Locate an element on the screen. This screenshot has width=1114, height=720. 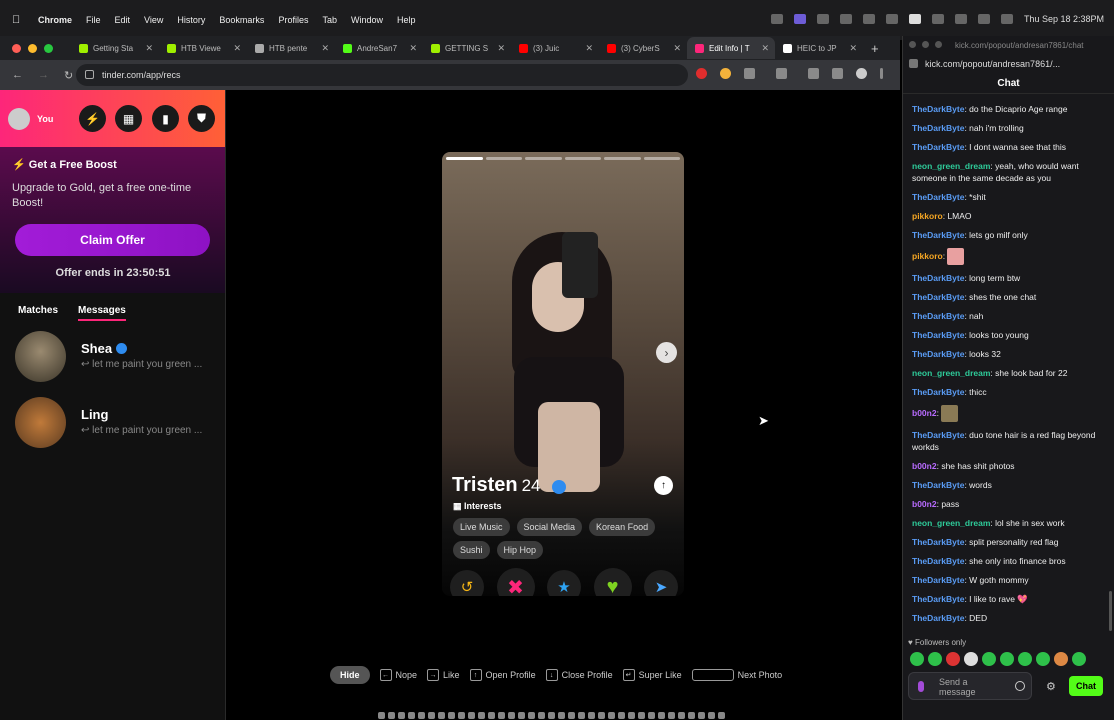
browser-tab: GETTING S ✕ is located at coordinates (467, 48).